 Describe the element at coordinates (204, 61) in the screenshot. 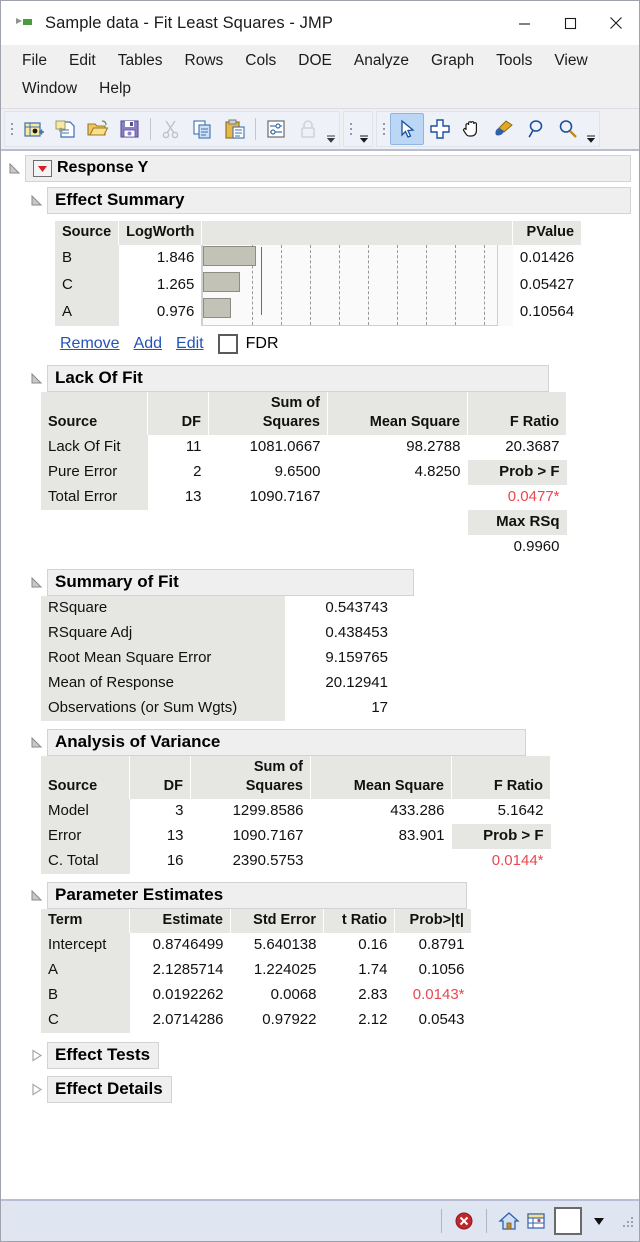

I see `menu-rows: Rows` at that location.